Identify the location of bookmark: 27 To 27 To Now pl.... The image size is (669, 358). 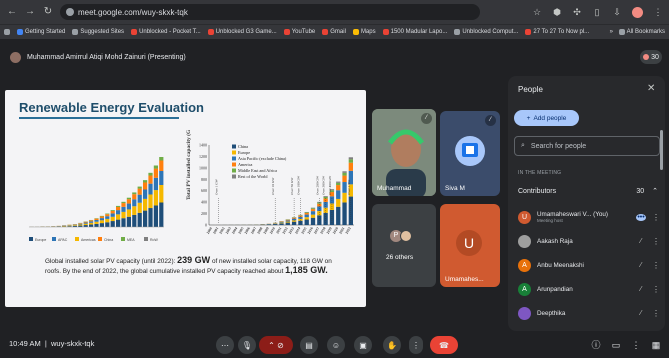
(557, 32).